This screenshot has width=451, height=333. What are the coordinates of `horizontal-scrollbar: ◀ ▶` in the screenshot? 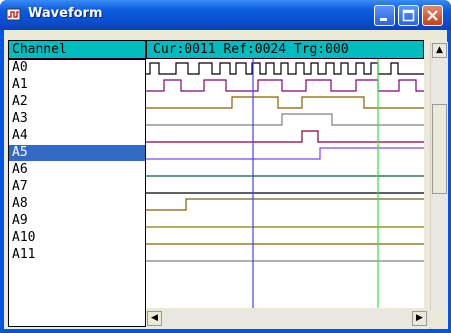 It's located at (288, 318).